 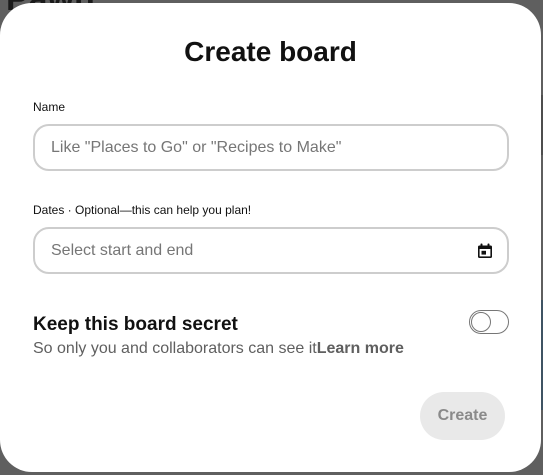 I want to click on secret-description-text: So only you and collaborators can see it, so click(x=175, y=348).